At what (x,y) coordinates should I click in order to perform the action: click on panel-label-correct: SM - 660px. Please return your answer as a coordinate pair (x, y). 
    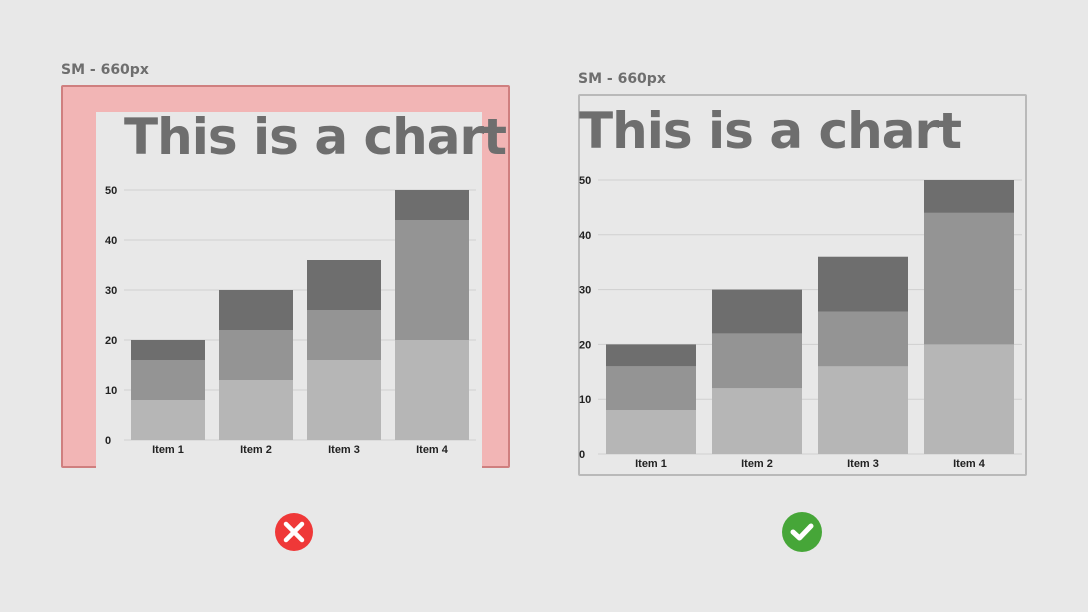
    Looking at the image, I should click on (622, 79).